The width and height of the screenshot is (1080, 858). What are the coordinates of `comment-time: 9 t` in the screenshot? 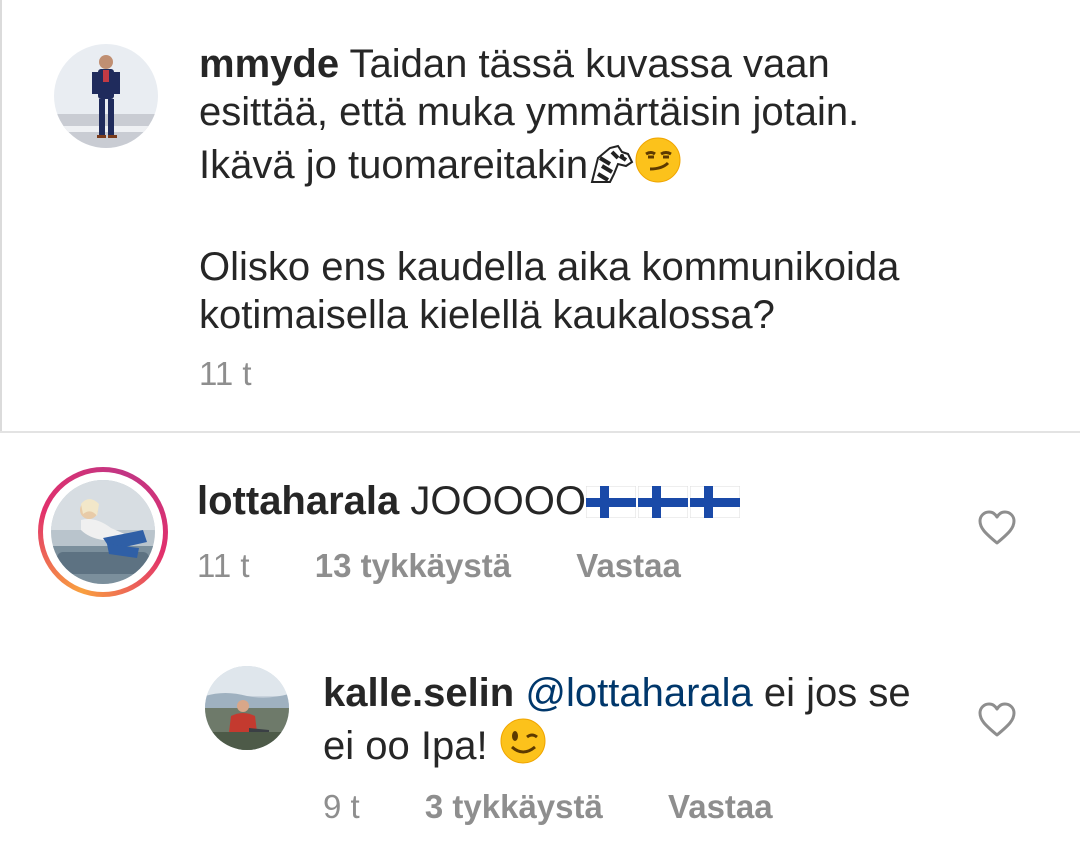 It's located at (341, 806).